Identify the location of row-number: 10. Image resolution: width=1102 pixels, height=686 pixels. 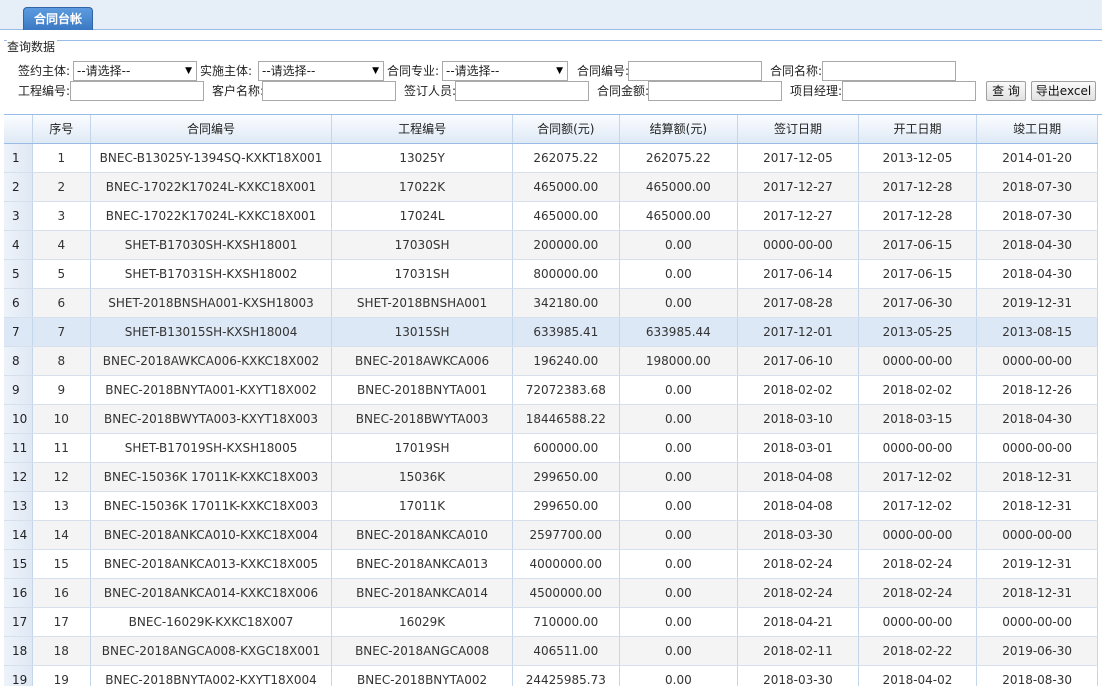
(18, 419).